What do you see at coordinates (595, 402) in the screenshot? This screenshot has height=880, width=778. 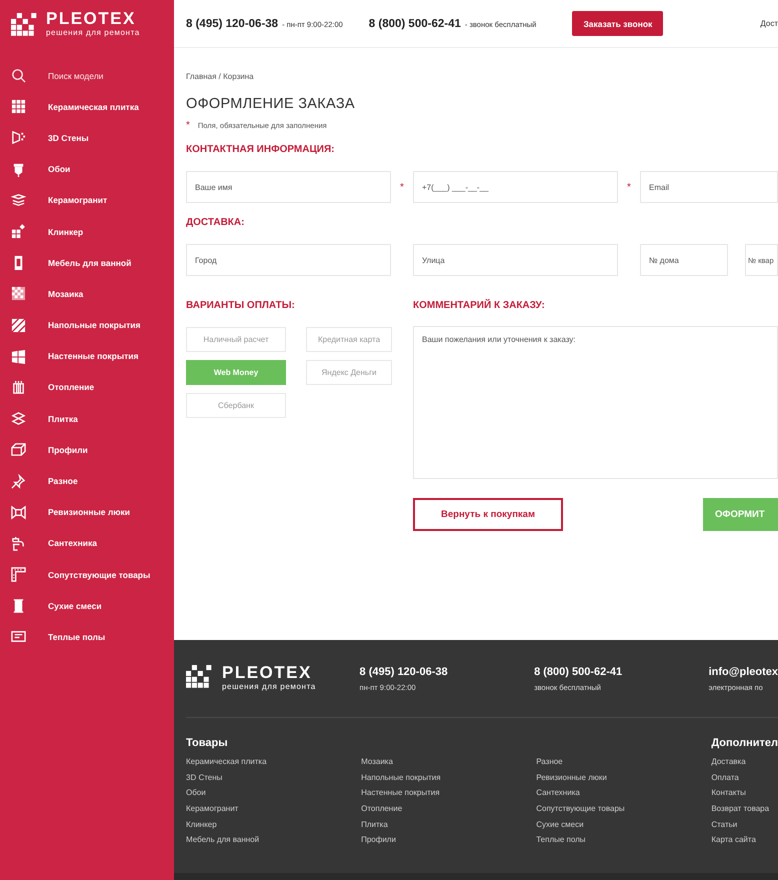 I see `comment-field: Ваши пожелания или уточнения к заказу:` at bounding box center [595, 402].